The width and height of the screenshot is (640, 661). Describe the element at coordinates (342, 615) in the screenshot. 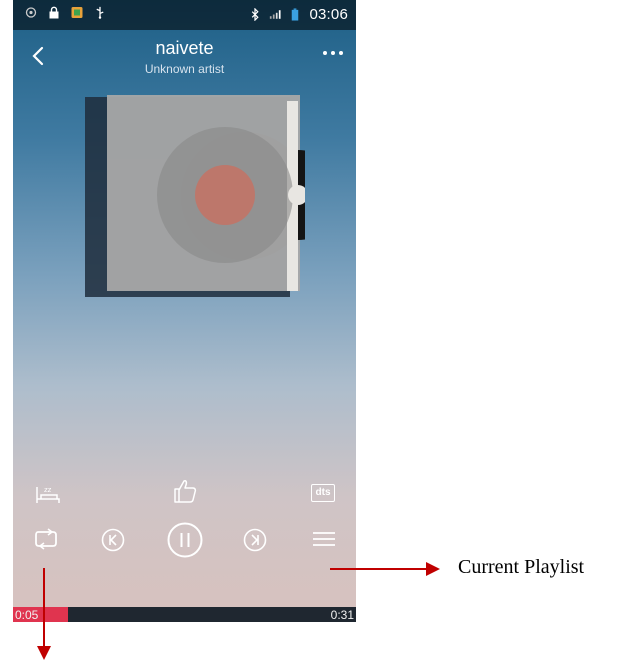

I see `total-time: 0:31` at that location.